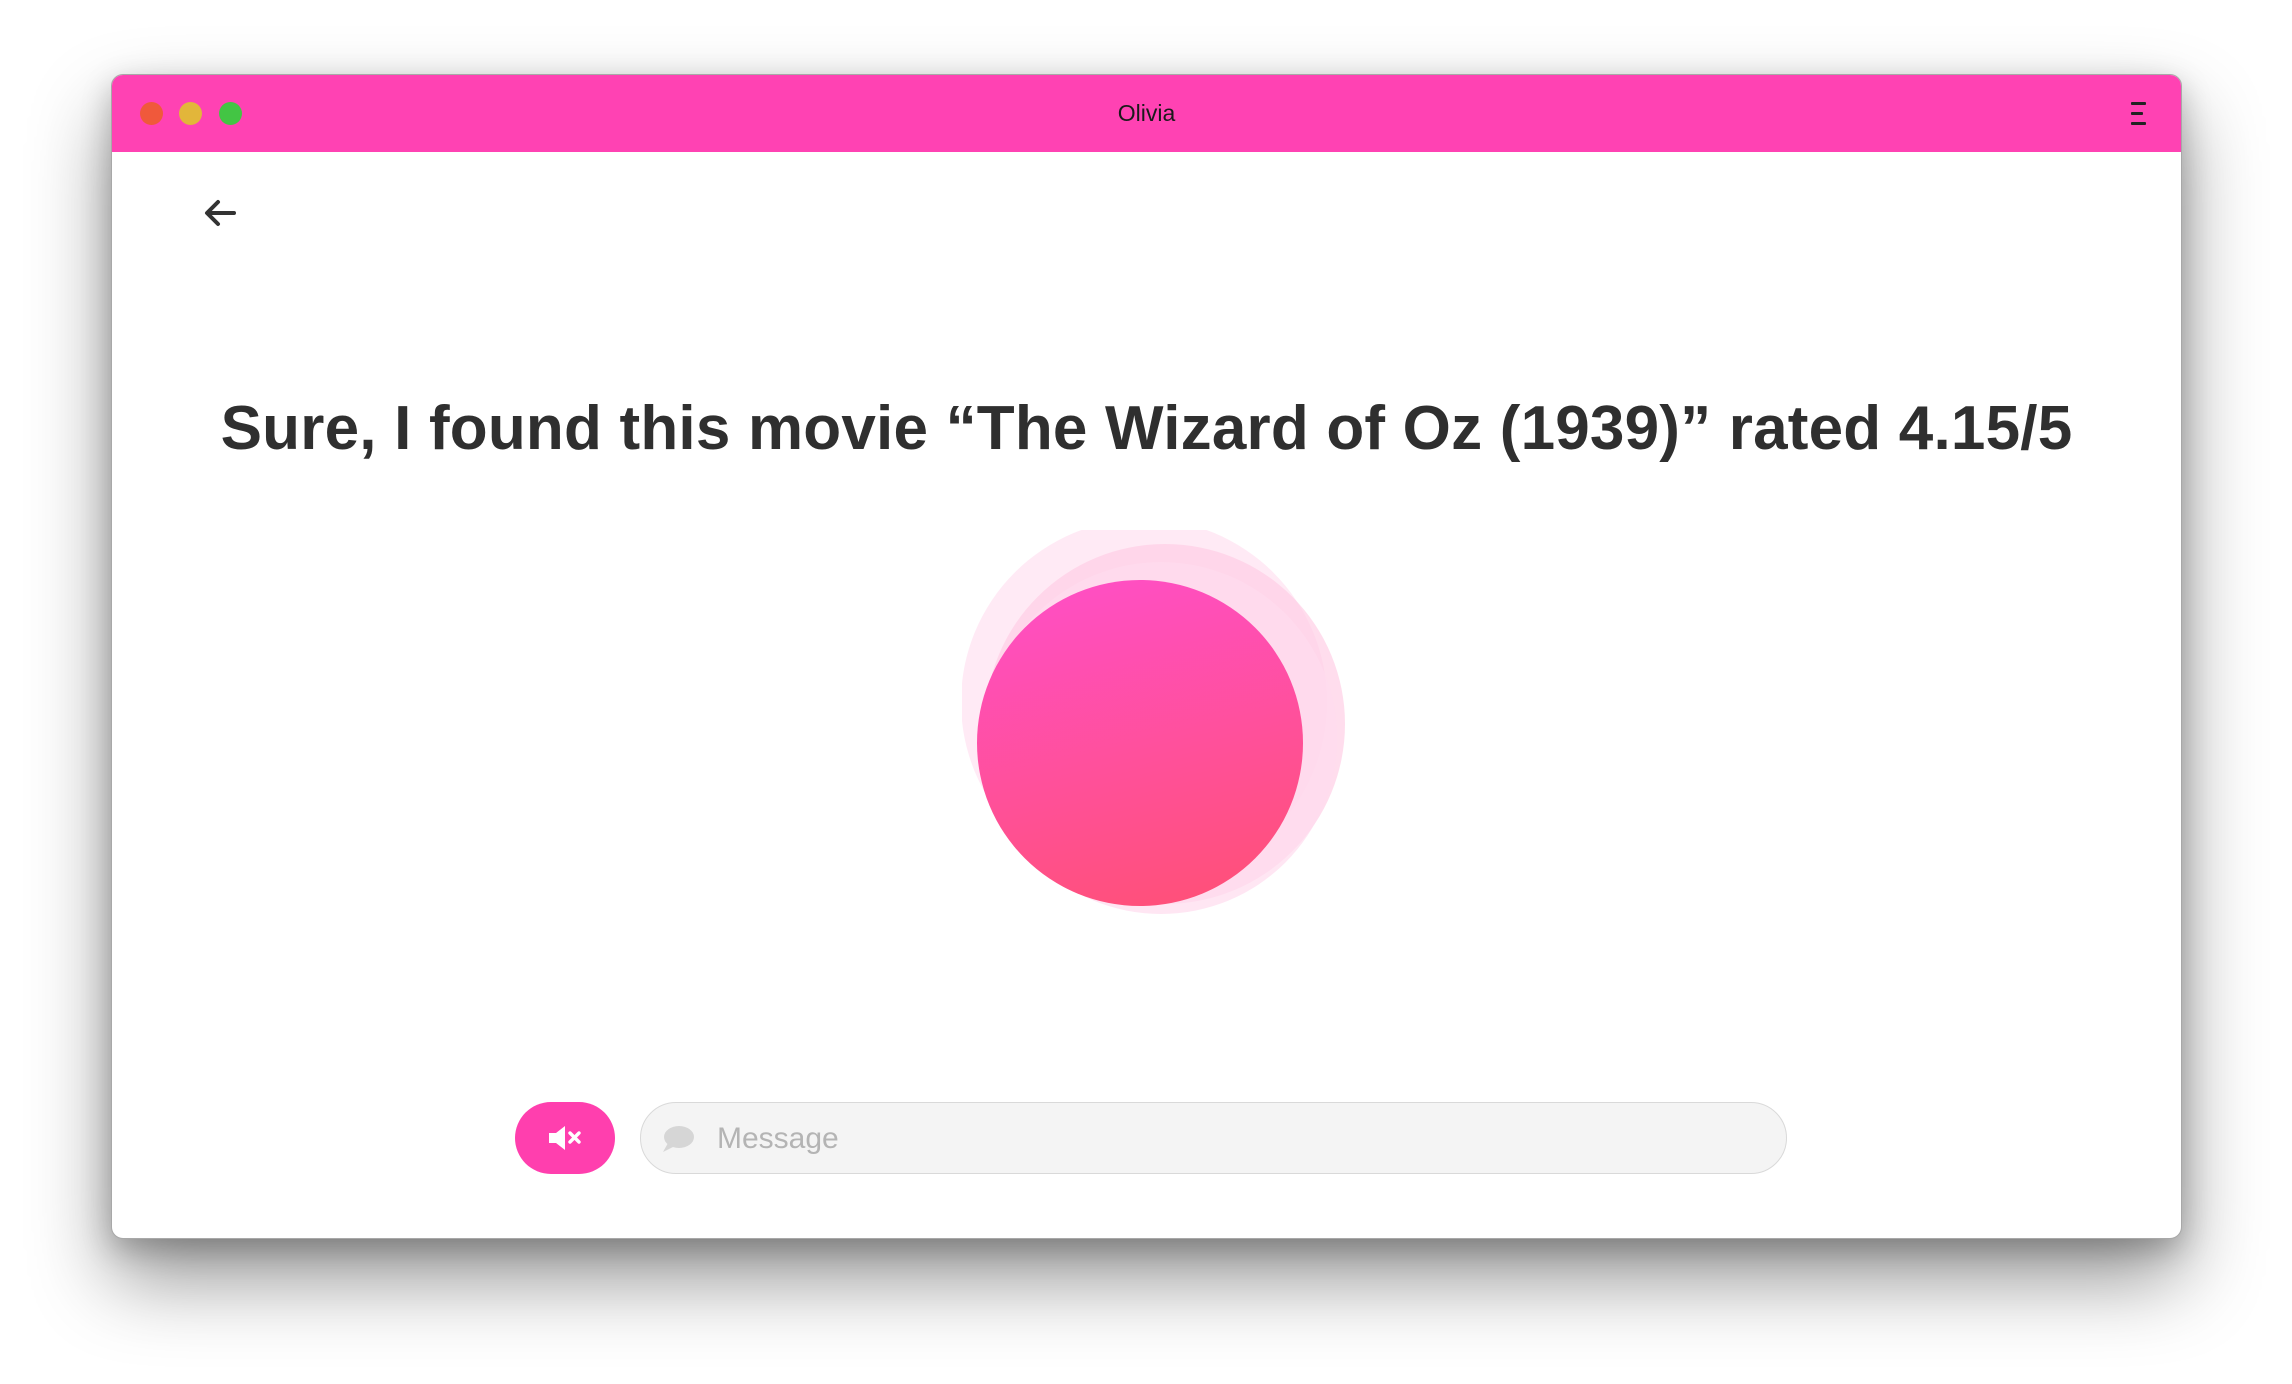 The height and width of the screenshot is (1384, 2292). I want to click on voice-assistant-orb, so click(1171, 734).